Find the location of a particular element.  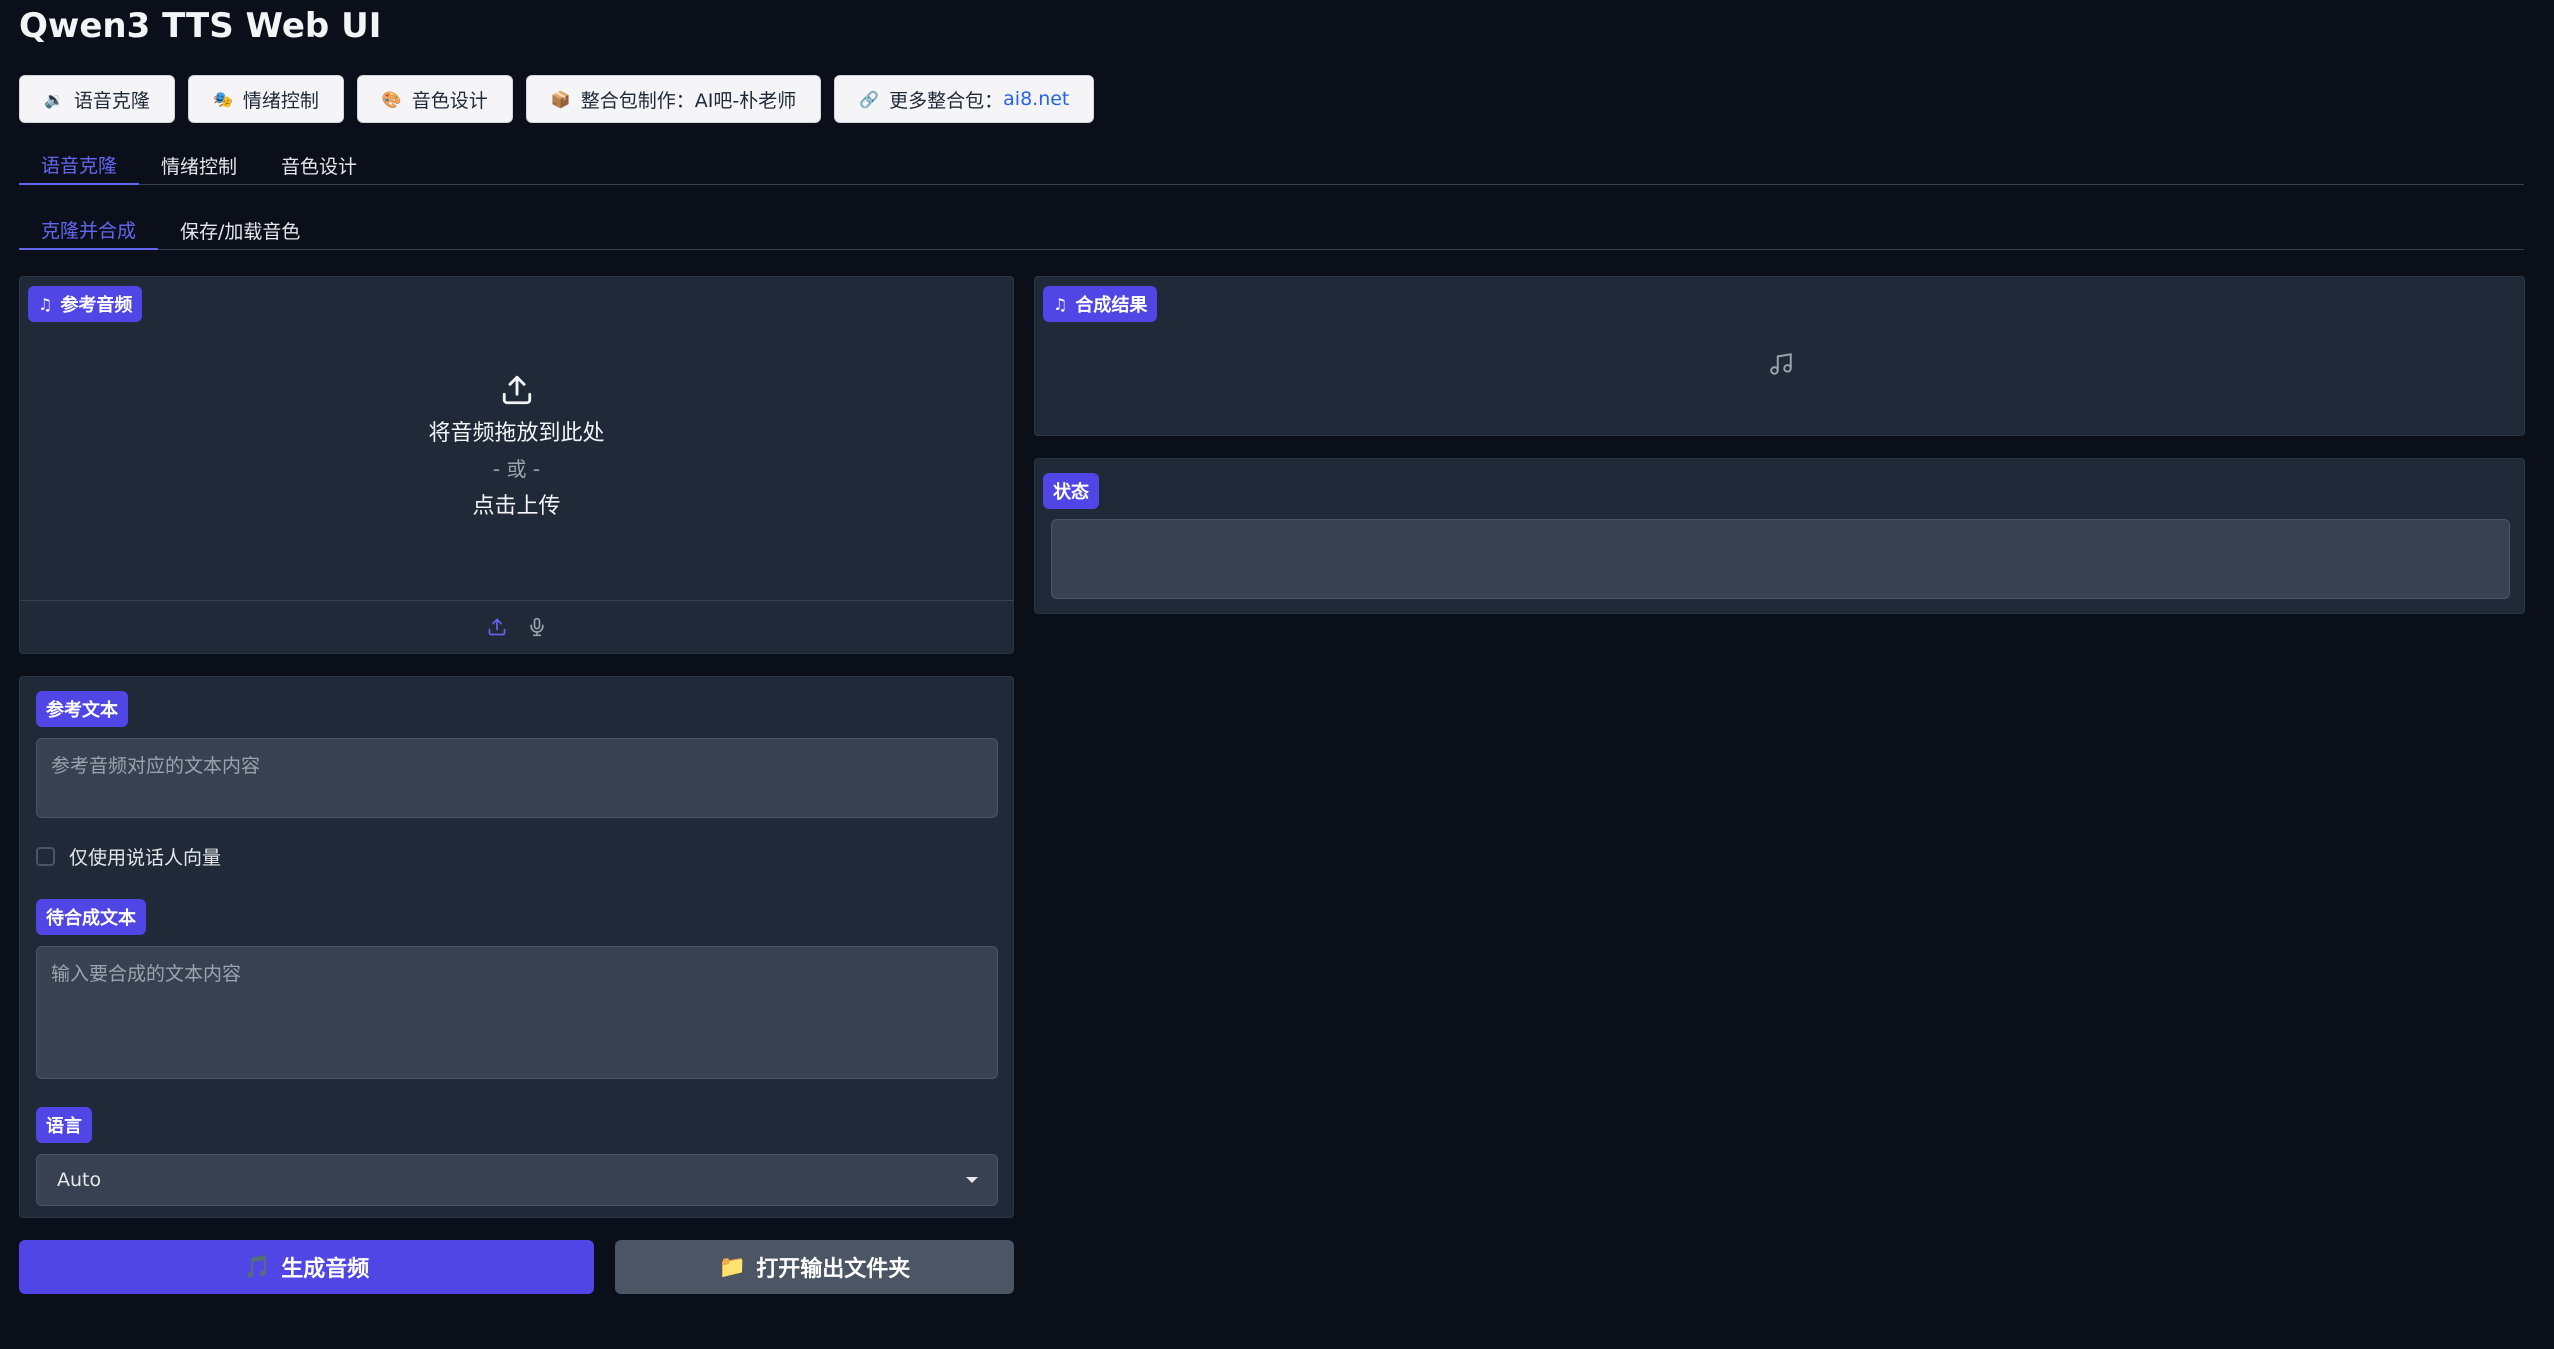

voice-clone-shortcut-label: 语音克隆 is located at coordinates (111, 100).